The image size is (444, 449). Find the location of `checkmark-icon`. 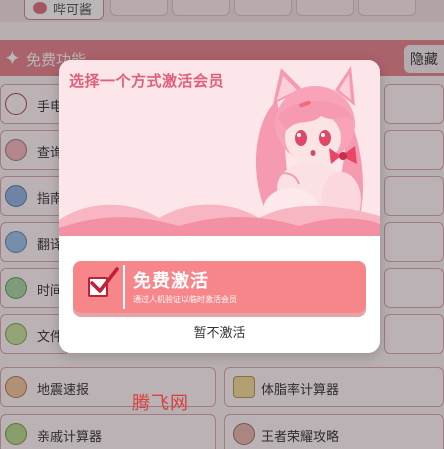

checkmark-icon is located at coordinates (104, 280).